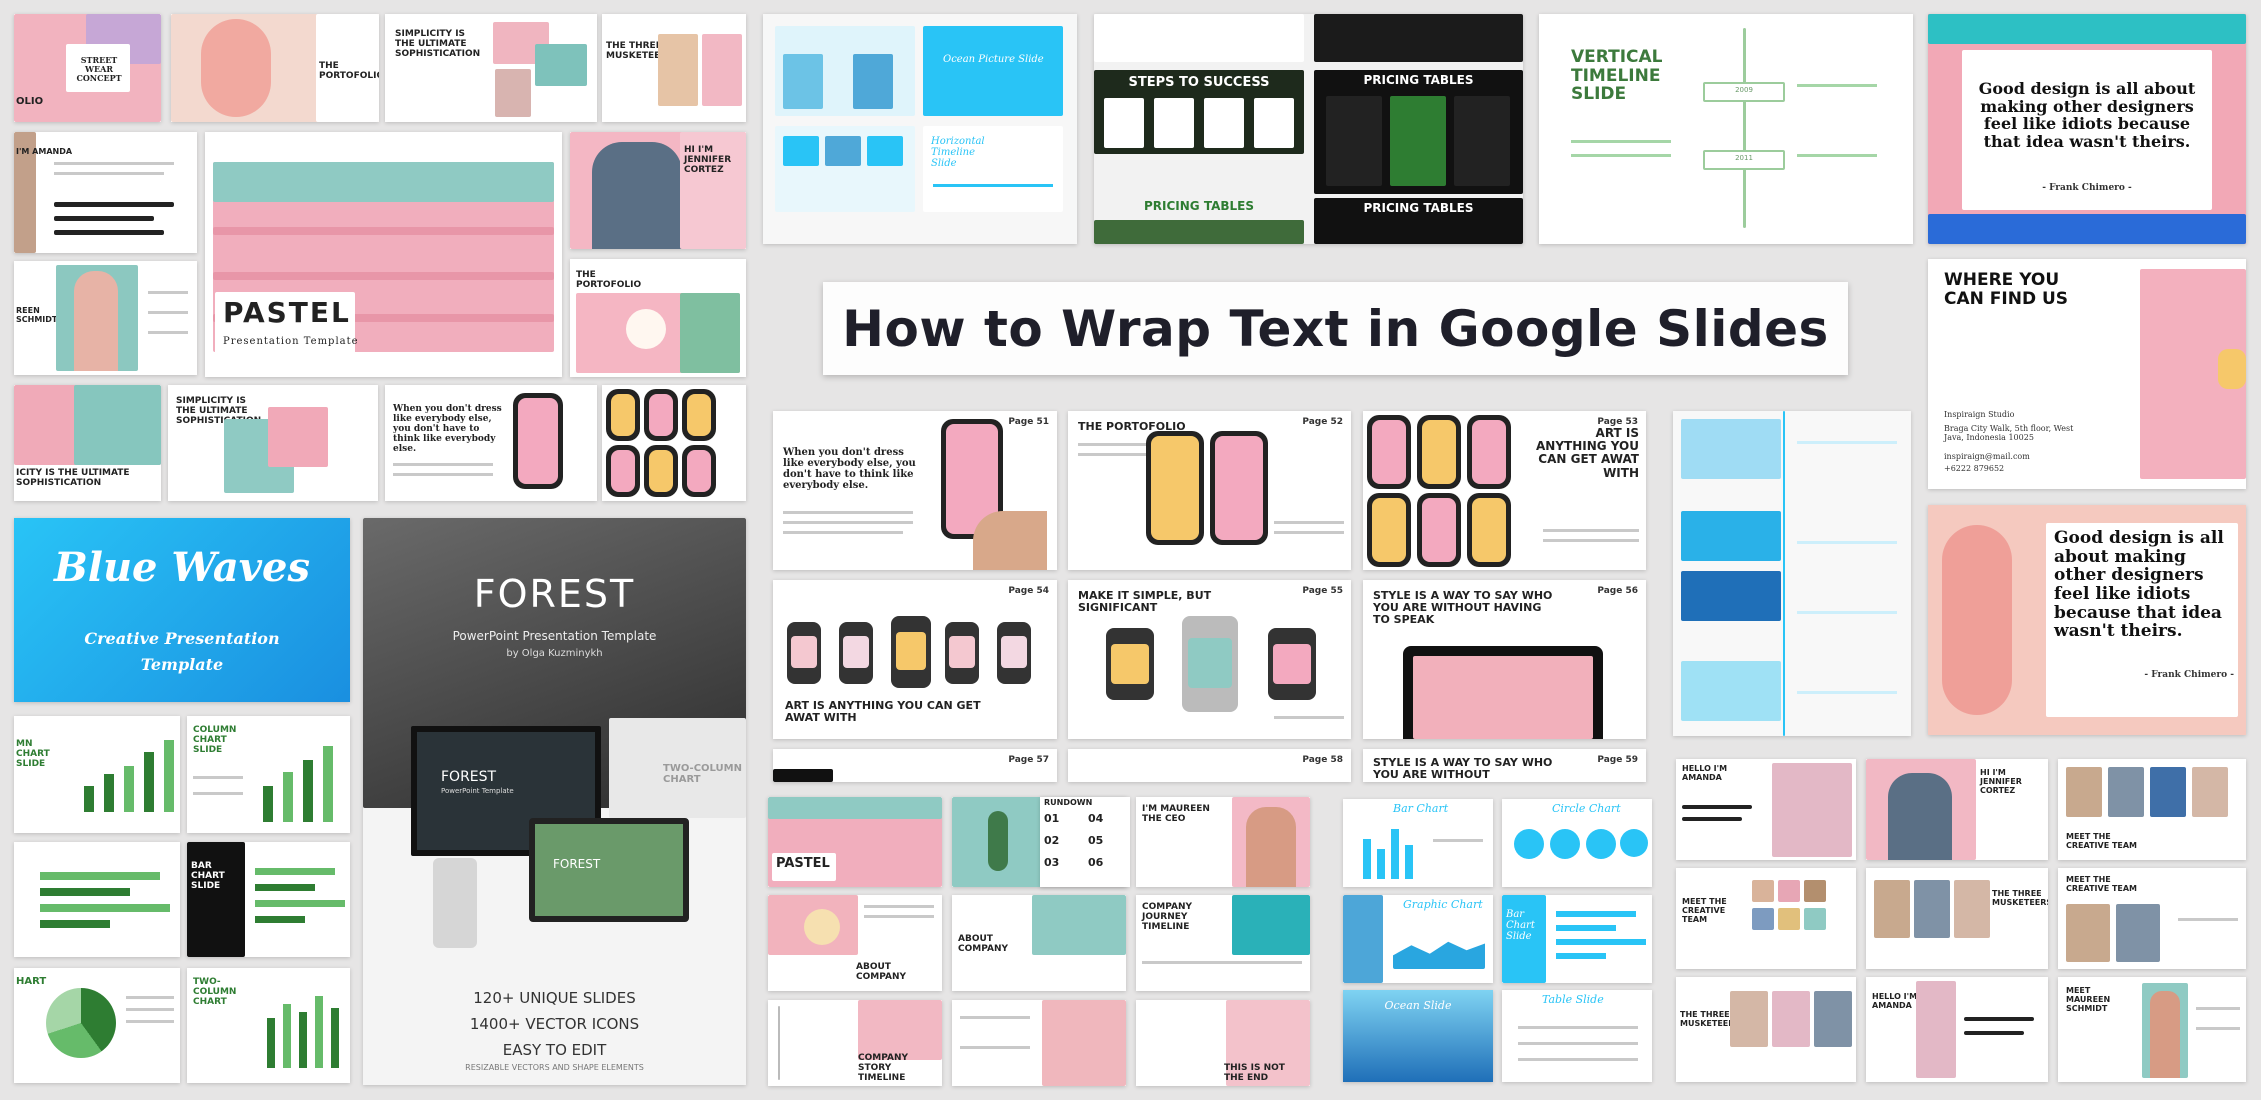 The image size is (2261, 1100). What do you see at coordinates (1792, 573) in the screenshot?
I see `thumb-blue-list` at bounding box center [1792, 573].